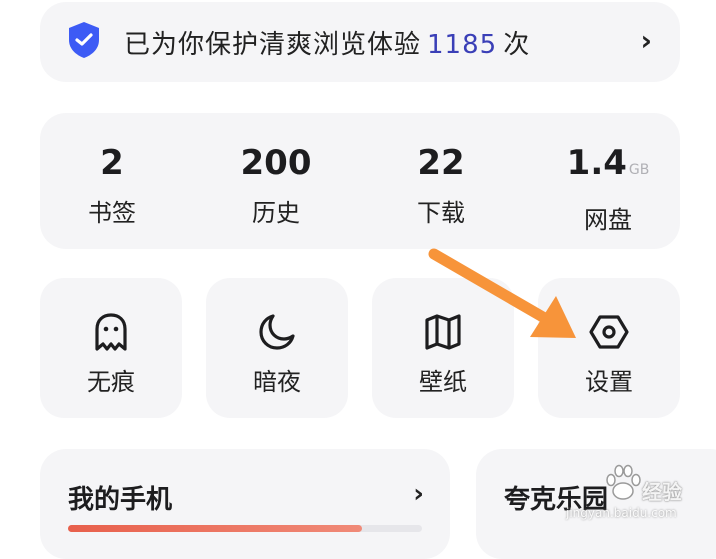 The image size is (716, 559). What do you see at coordinates (621, 513) in the screenshot?
I see `watermark-url: jingyan.baidu.com` at bounding box center [621, 513].